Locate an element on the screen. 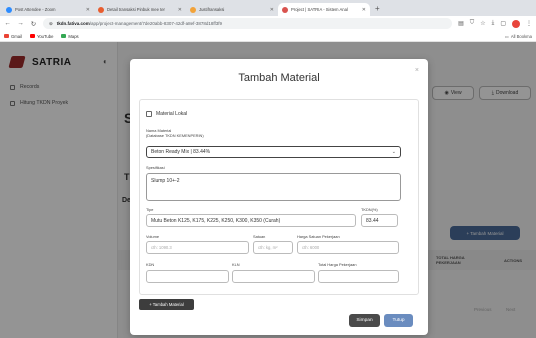 The image size is (536, 338). site-info-icon: ⊜ is located at coordinates (51, 24).